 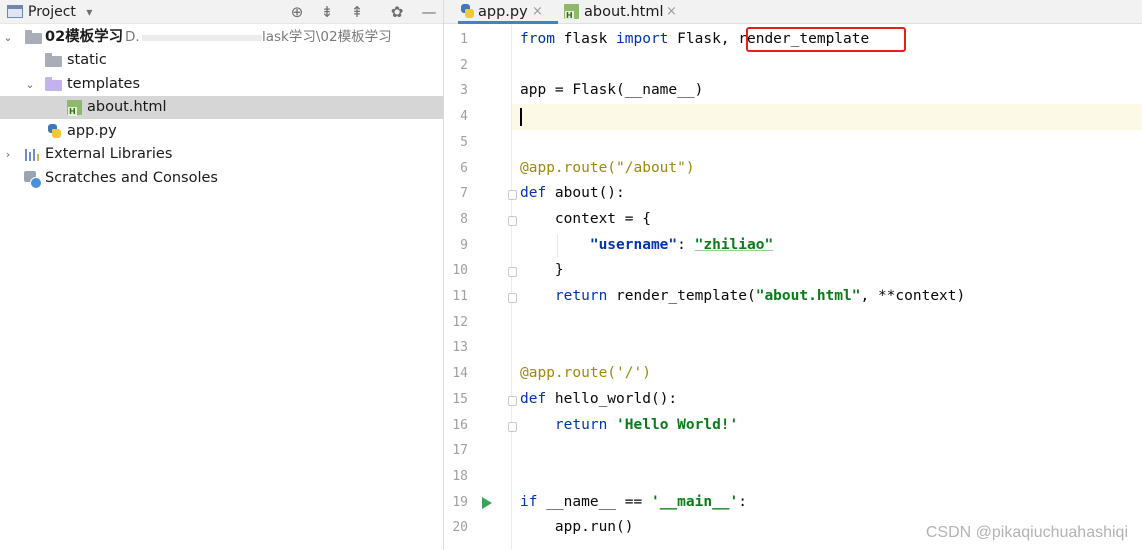 I want to click on line-number: 9, so click(x=464, y=245).